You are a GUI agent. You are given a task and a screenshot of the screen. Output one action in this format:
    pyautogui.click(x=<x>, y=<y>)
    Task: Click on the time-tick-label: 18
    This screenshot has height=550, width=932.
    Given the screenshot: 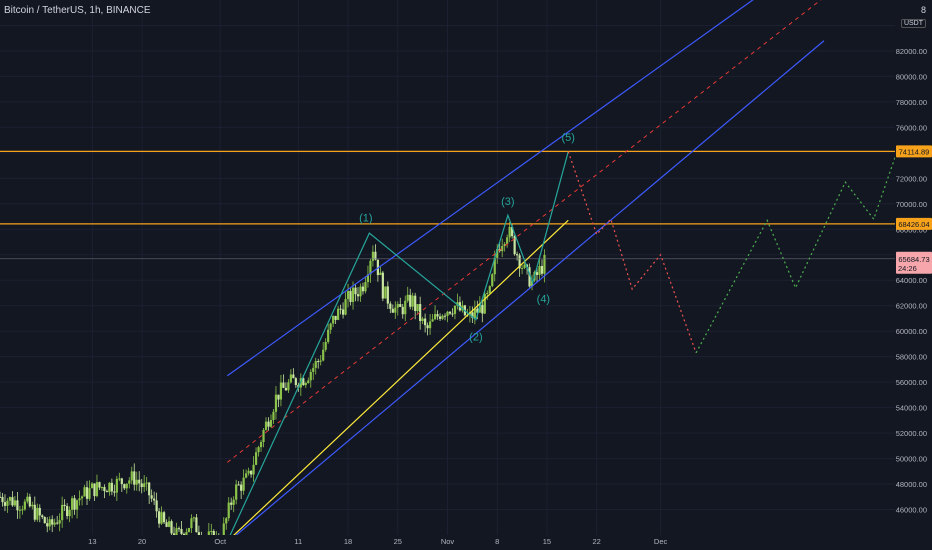 What is the action you would take?
    pyautogui.click(x=348, y=541)
    